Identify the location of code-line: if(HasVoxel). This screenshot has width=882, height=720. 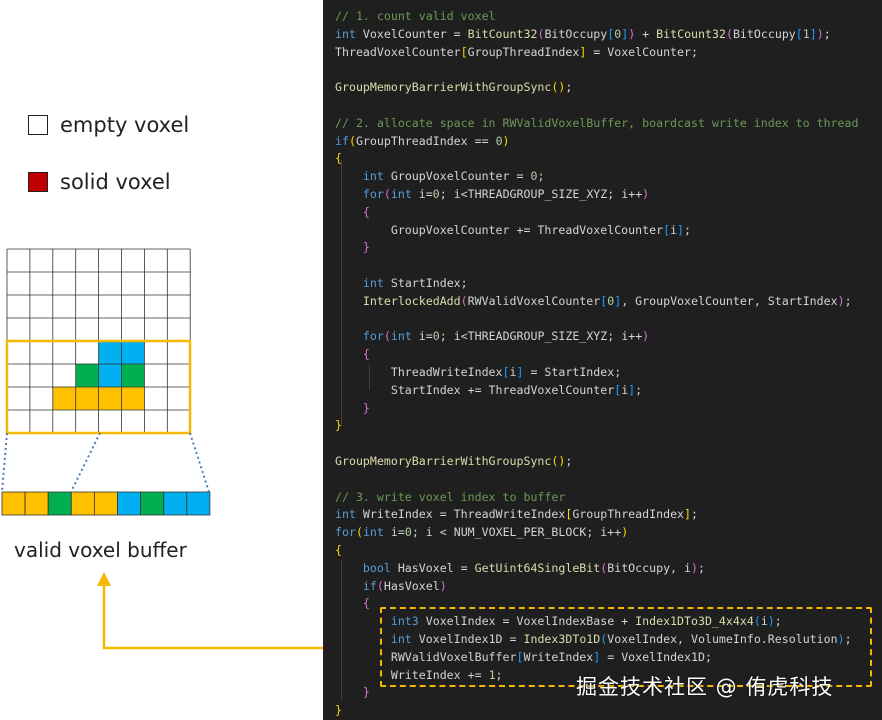
(391, 587).